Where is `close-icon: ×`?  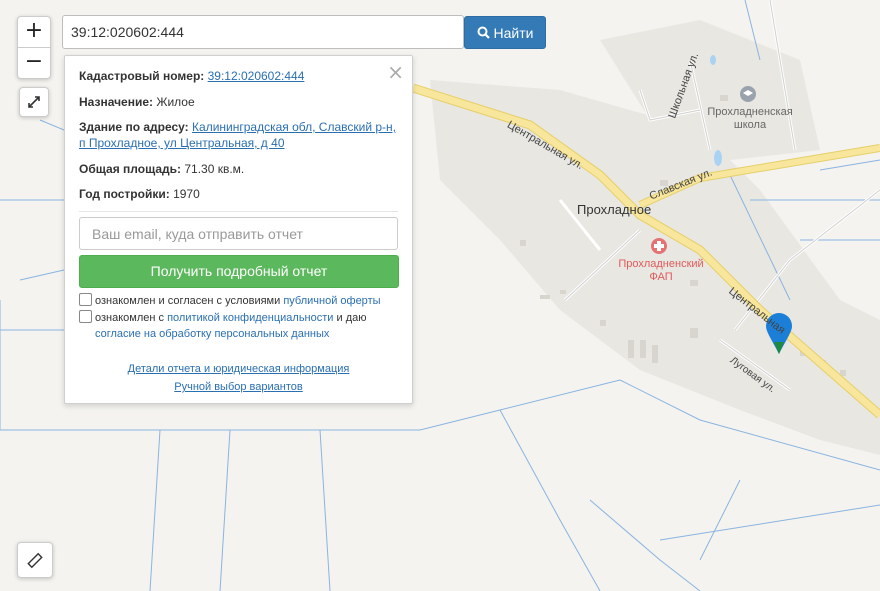 close-icon: × is located at coordinates (395, 72).